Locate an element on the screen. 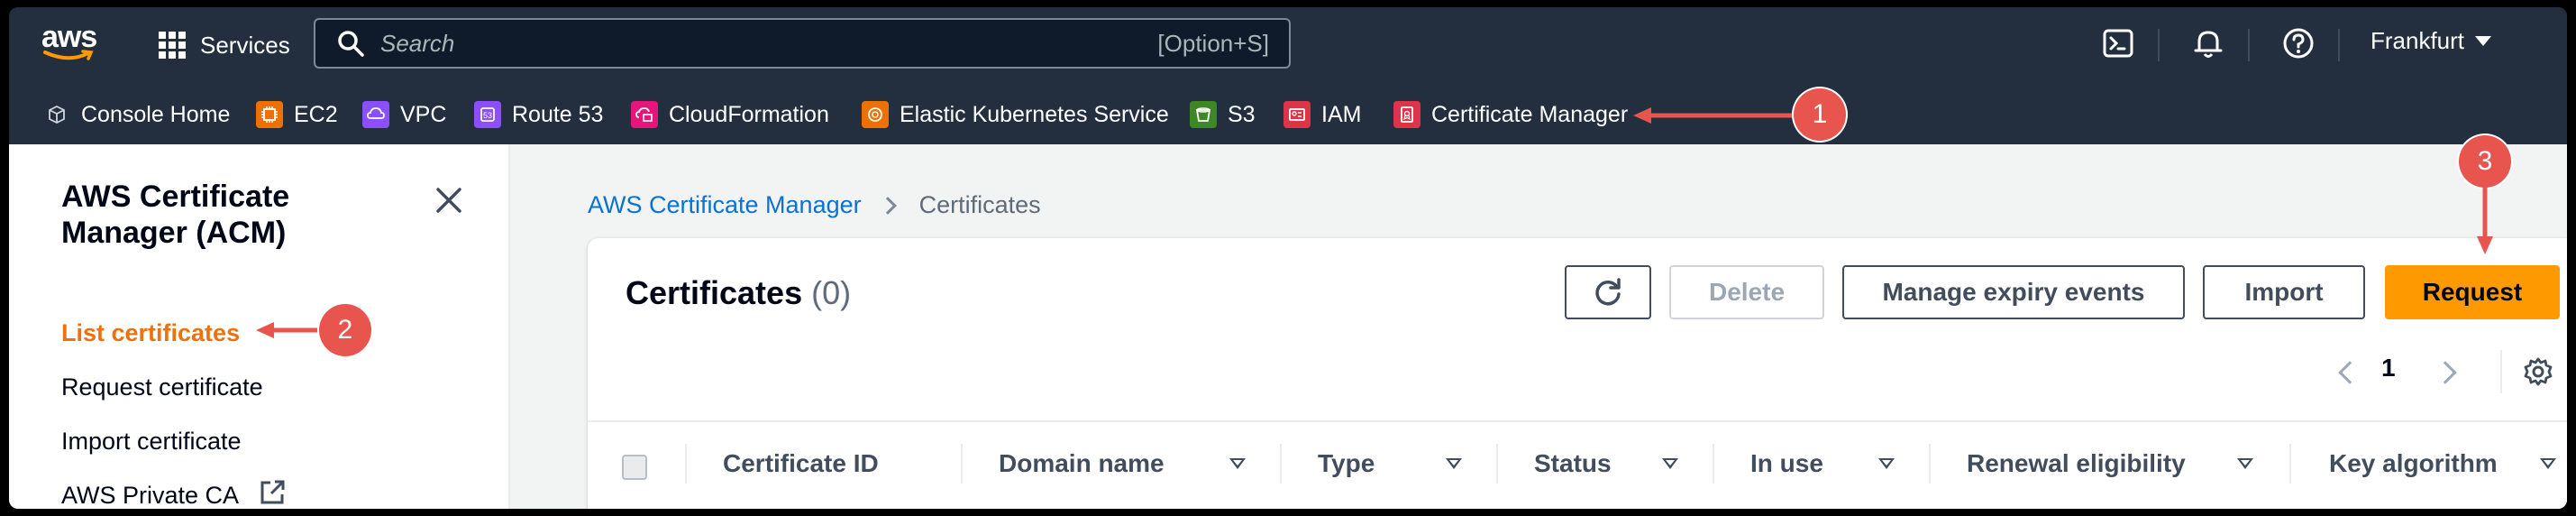 The height and width of the screenshot is (516, 2576). cloudformation-icon is located at coordinates (644, 114).